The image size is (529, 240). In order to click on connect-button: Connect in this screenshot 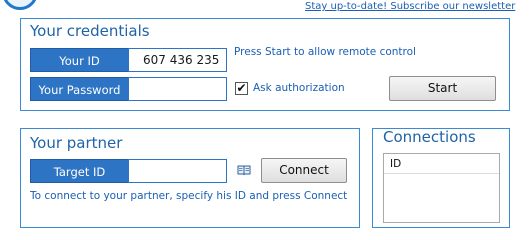, I will do `click(304, 170)`.